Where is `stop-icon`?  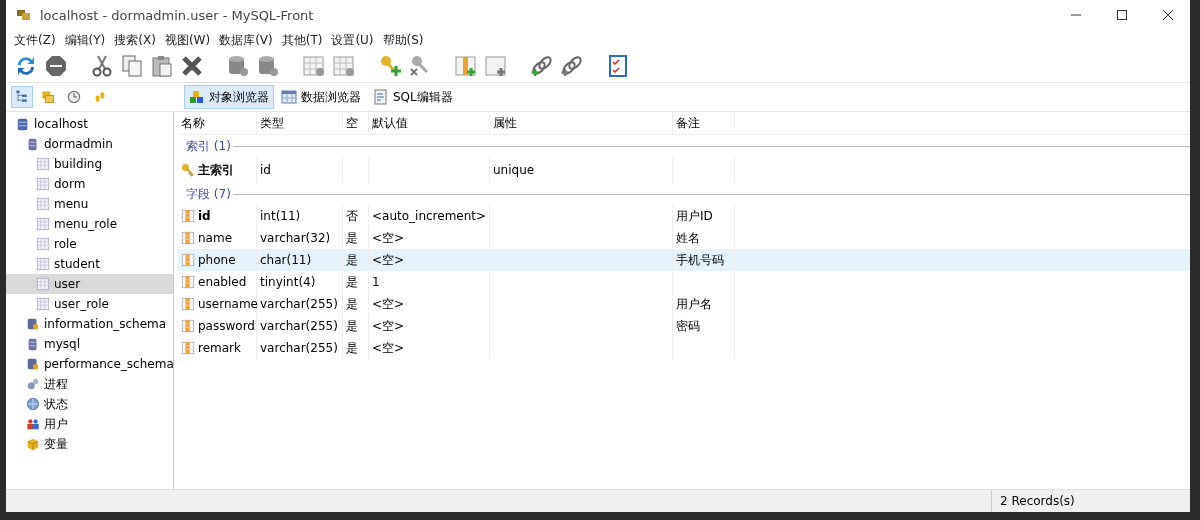 stop-icon is located at coordinates (56, 66).